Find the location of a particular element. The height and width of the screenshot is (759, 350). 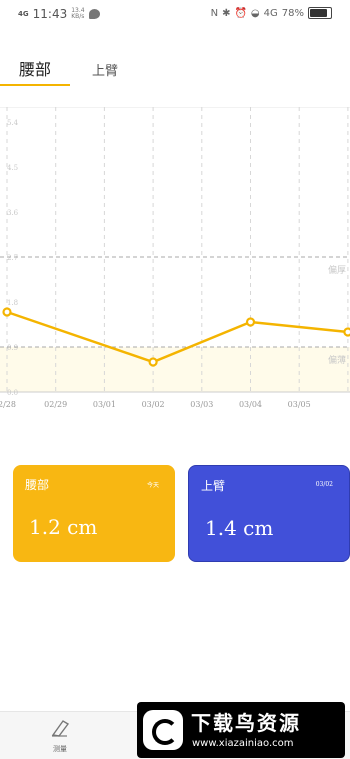

y-tick-label: 4.5 is located at coordinates (12, 168).